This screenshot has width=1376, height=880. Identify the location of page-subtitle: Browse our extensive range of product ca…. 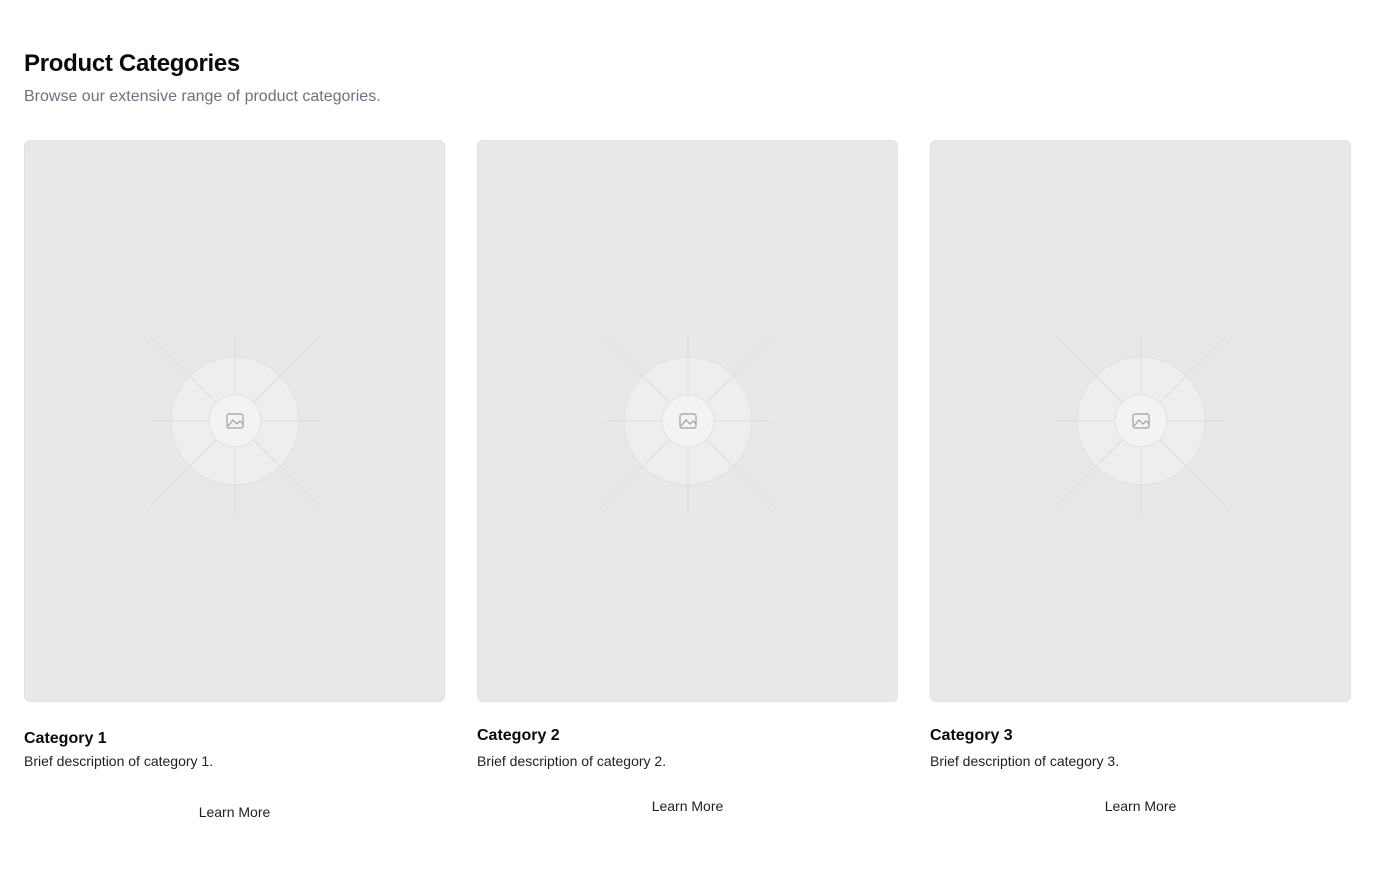
(202, 96).